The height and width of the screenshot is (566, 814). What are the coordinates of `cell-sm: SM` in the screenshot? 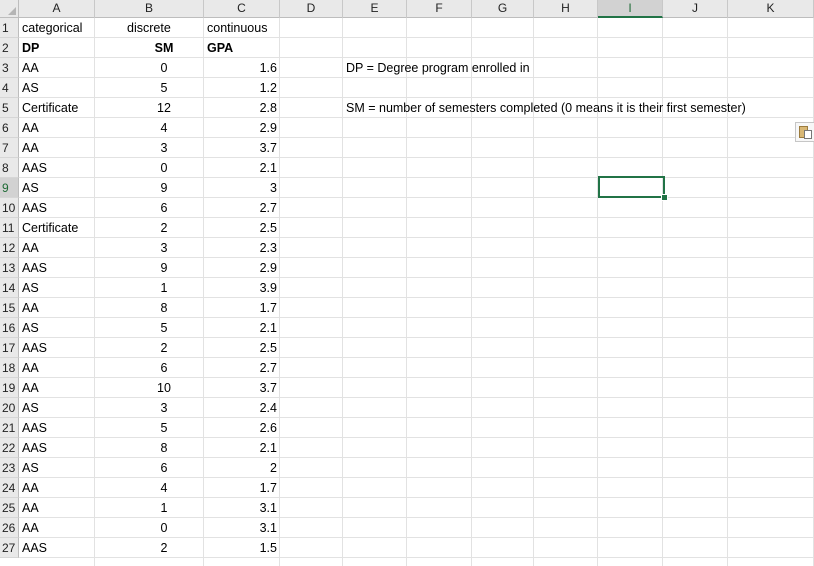 It's located at (164, 48).